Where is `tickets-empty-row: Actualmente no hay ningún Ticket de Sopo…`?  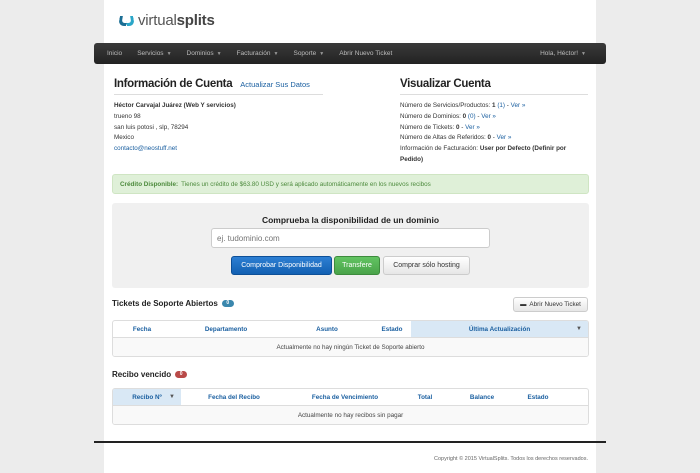 tickets-empty-row: Actualmente no hay ningún Ticket de Sopo… is located at coordinates (350, 347).